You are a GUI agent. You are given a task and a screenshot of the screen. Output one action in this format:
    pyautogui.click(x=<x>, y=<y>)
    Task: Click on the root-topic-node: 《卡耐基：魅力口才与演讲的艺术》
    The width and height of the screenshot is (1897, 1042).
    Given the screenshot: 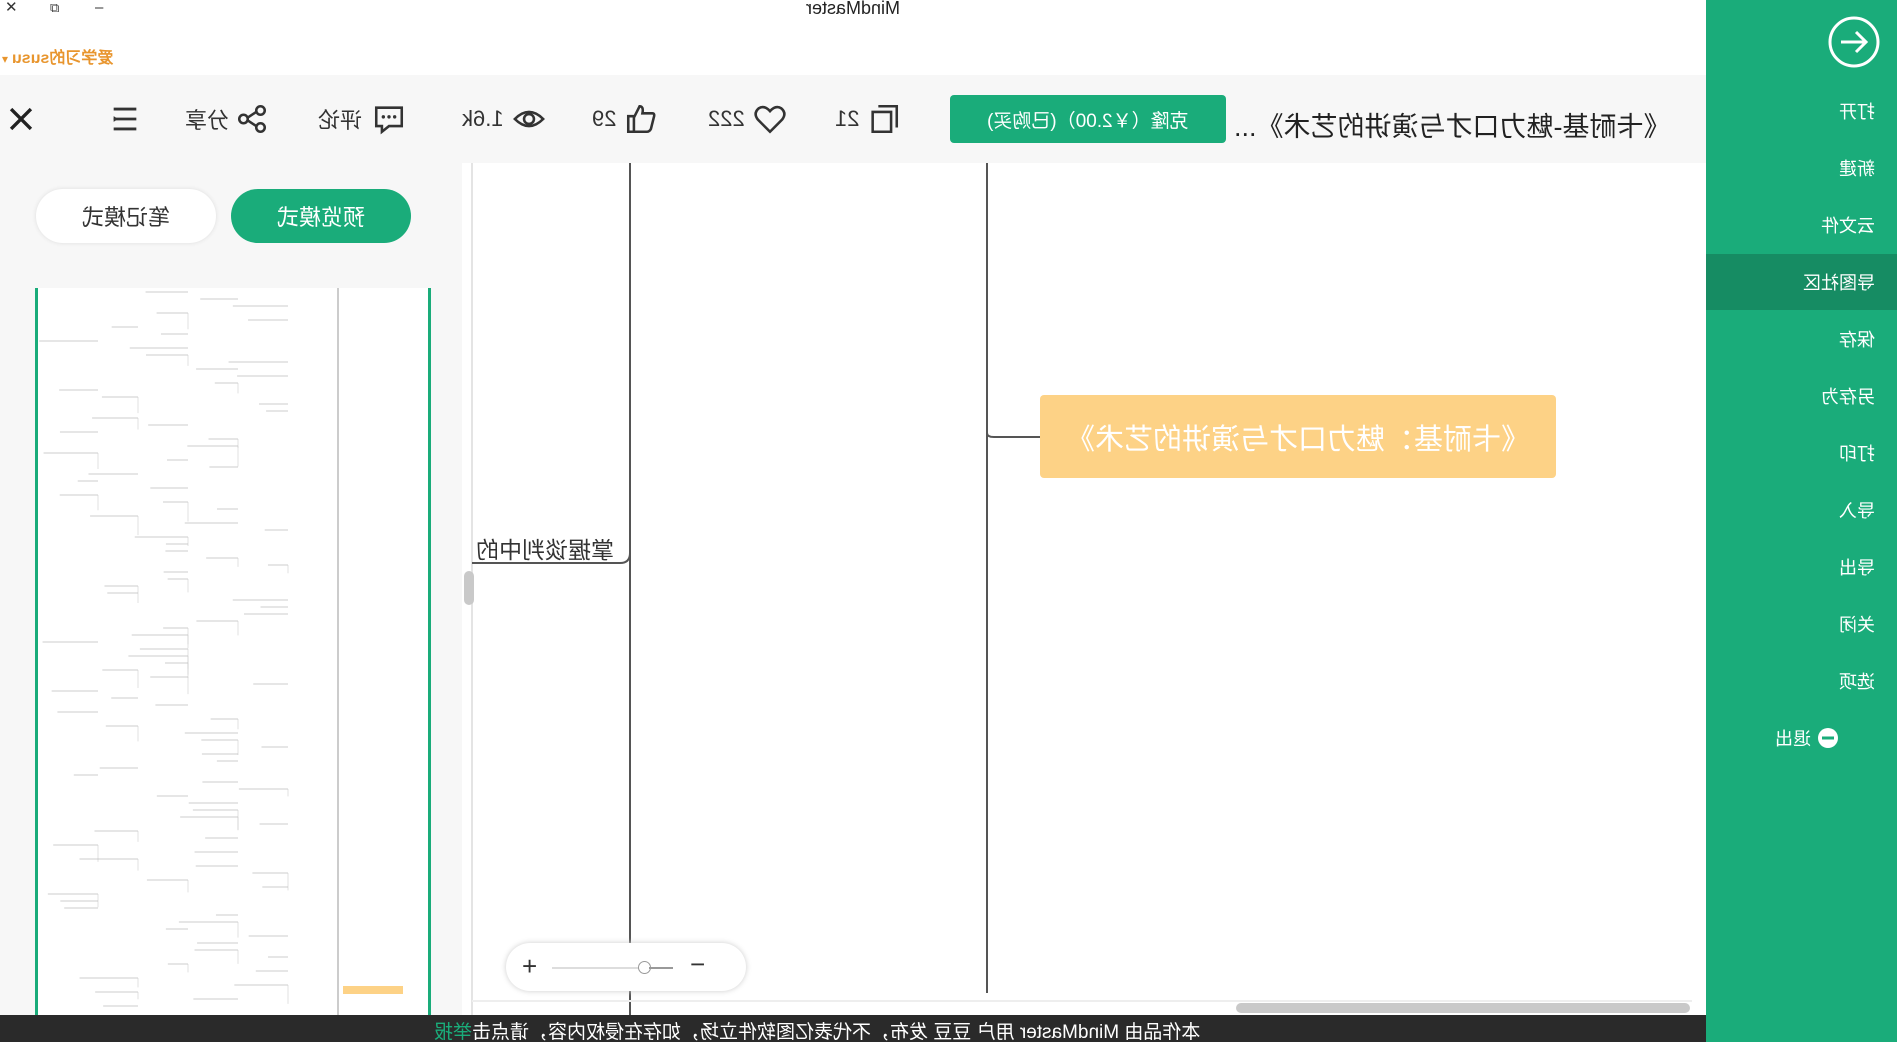 What is the action you would take?
    pyautogui.click(x=1298, y=436)
    